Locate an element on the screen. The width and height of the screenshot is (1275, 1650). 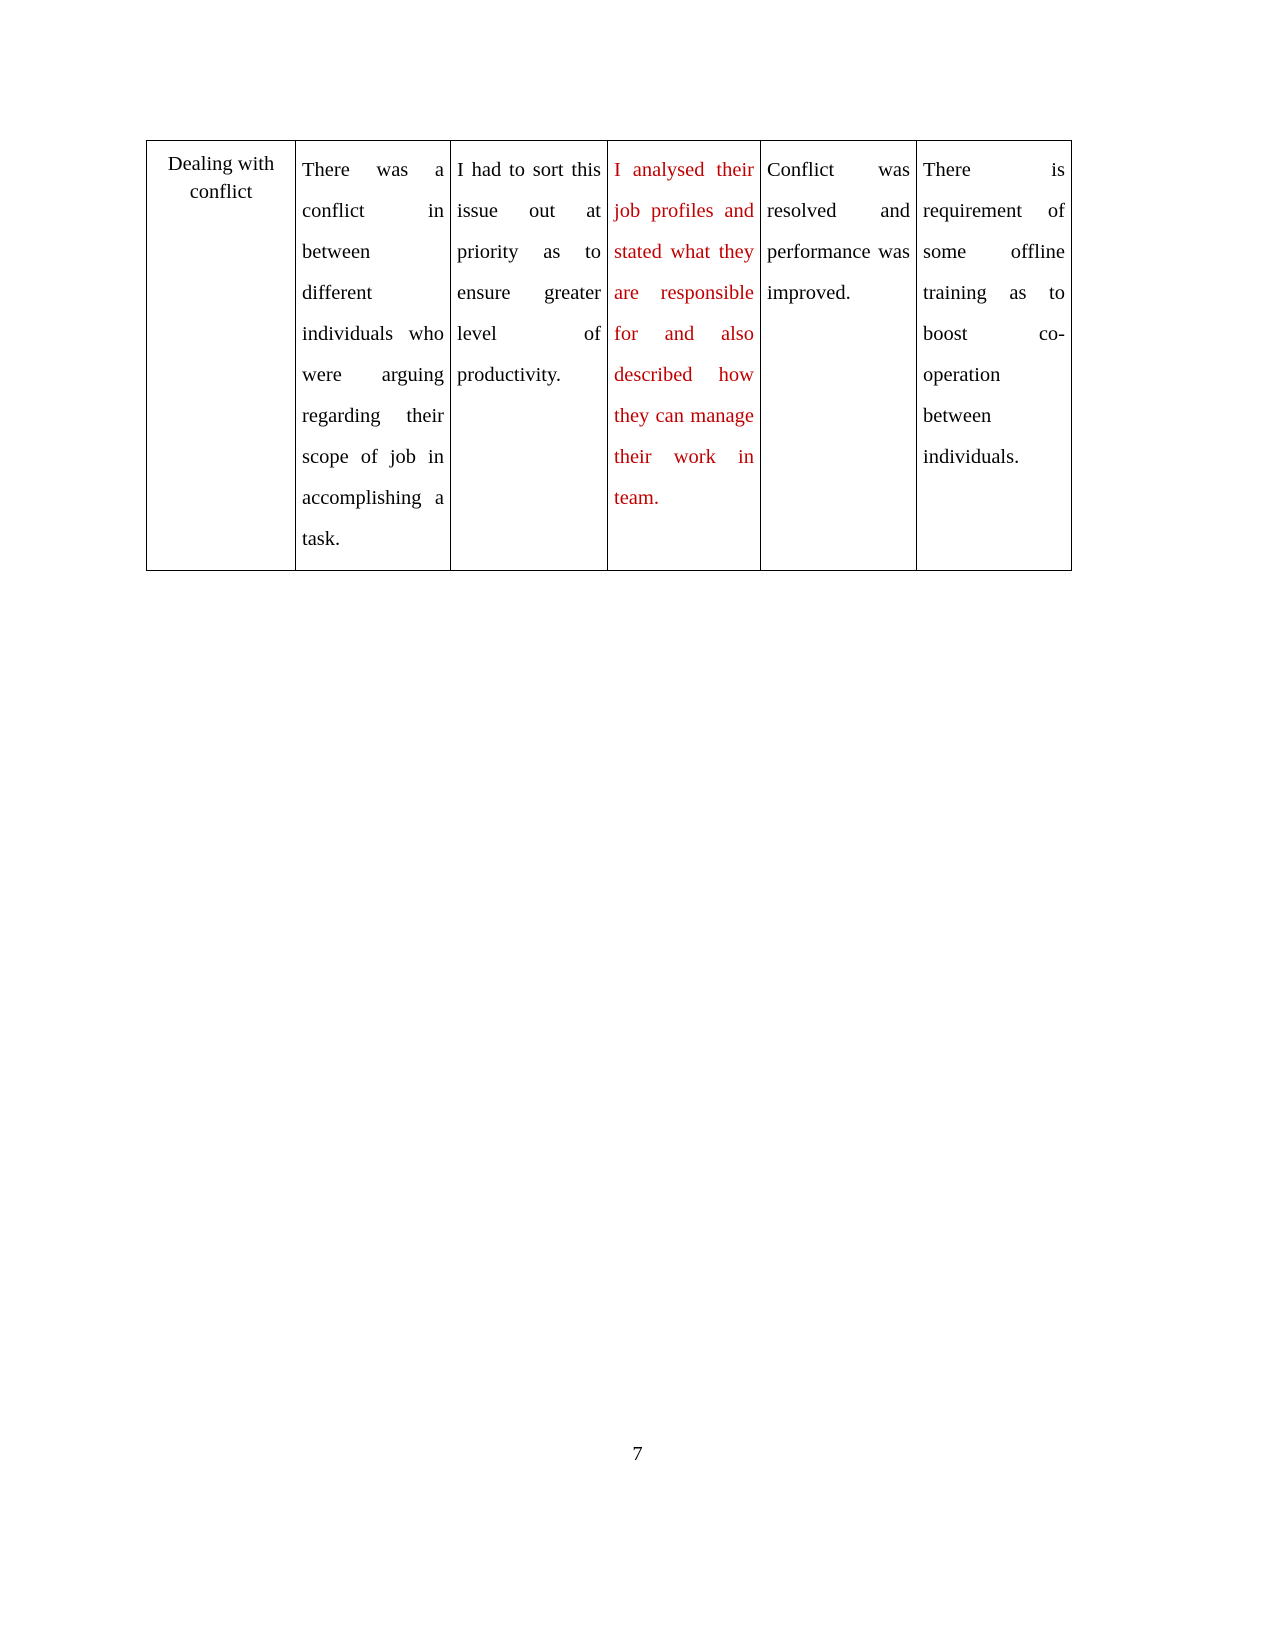
table-cell-topic: Dealing with conflict is located at coordinates (221, 355).